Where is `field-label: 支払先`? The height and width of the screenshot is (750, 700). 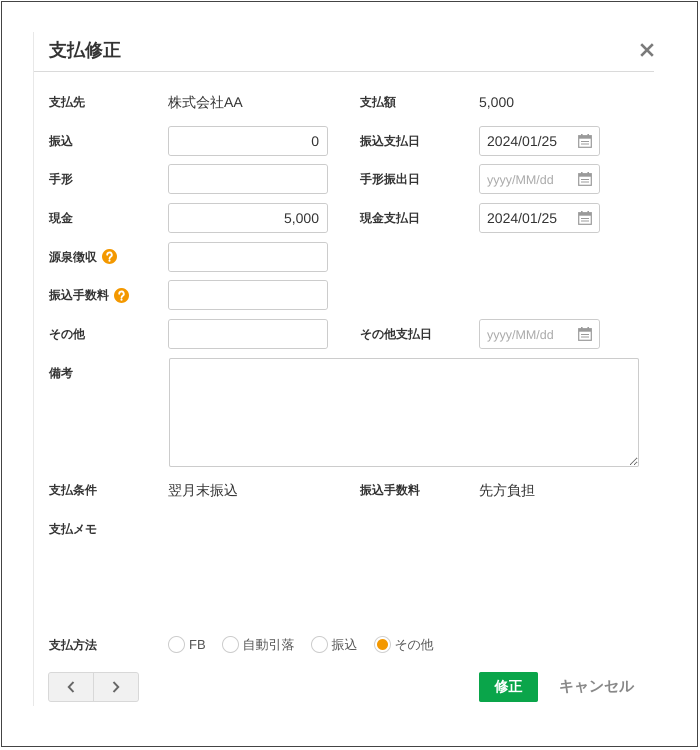
field-label: 支払先 is located at coordinates (67, 102).